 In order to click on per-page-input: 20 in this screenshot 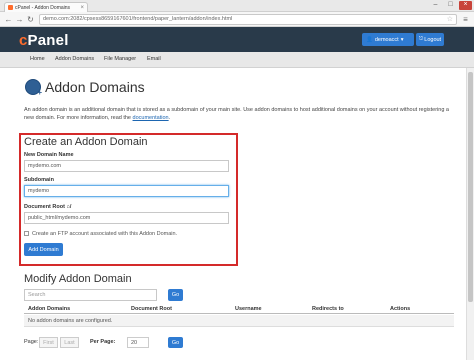, I will do `click(138, 342)`.